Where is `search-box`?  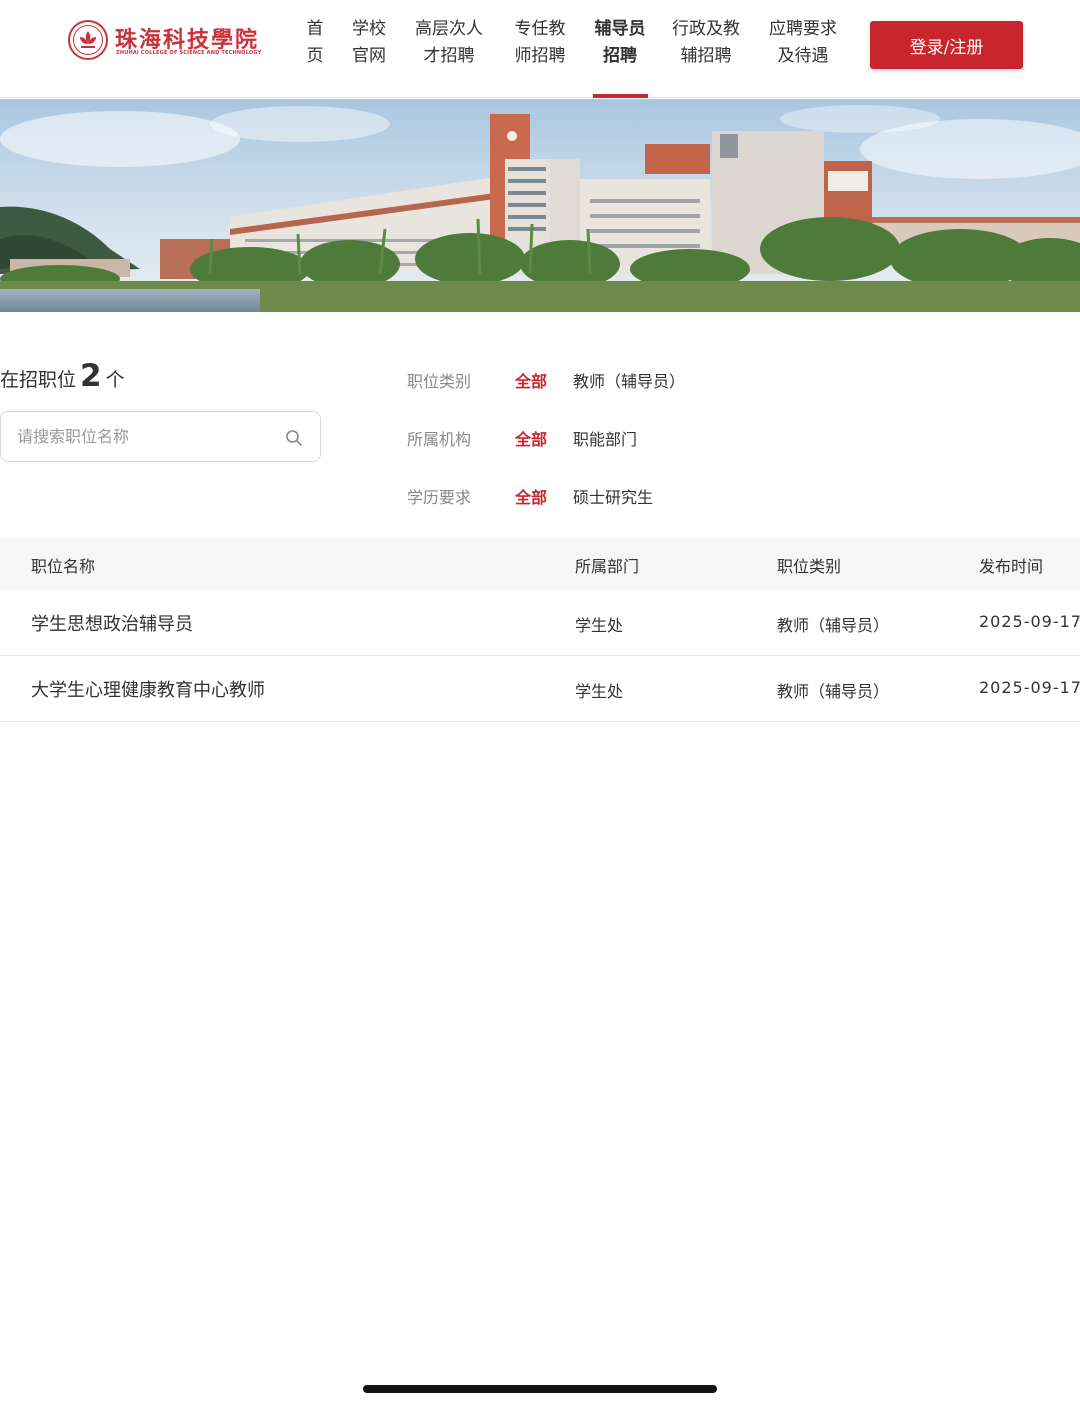
search-box is located at coordinates (160, 436).